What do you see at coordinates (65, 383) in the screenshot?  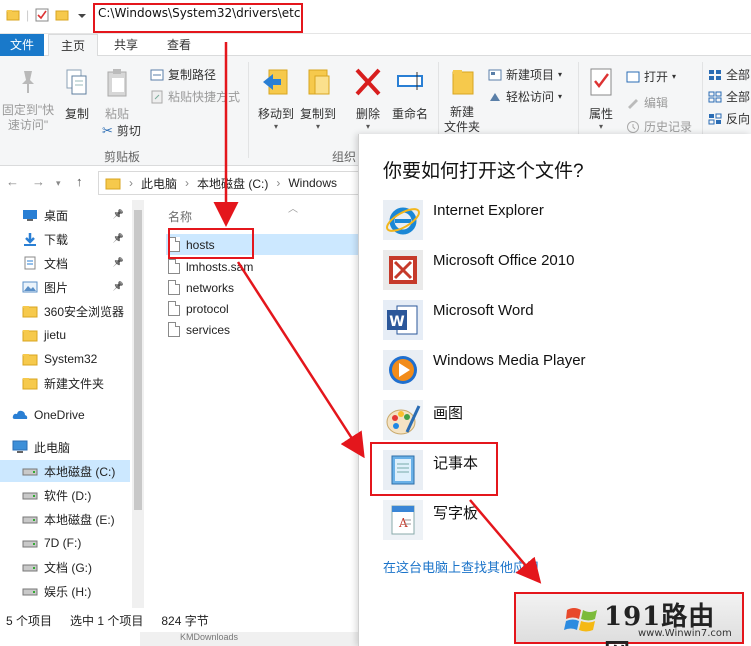 I see `nav-item: 新建文件夹` at bounding box center [65, 383].